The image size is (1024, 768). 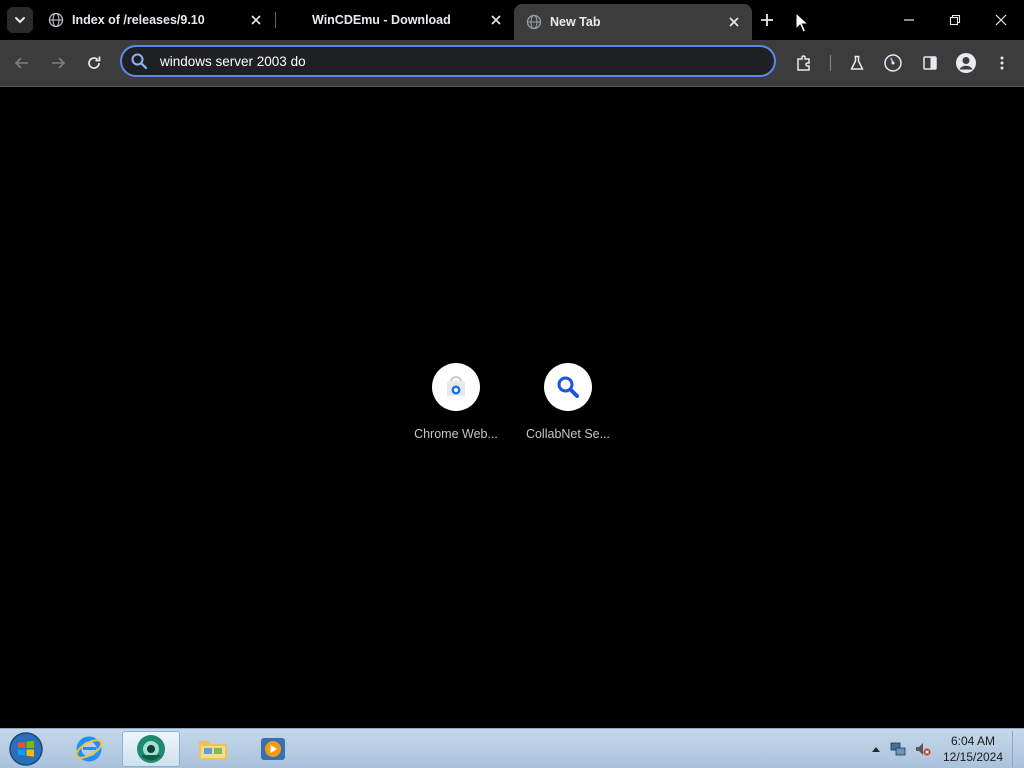 I want to click on chrome-web-store-icon, so click(x=456, y=386).